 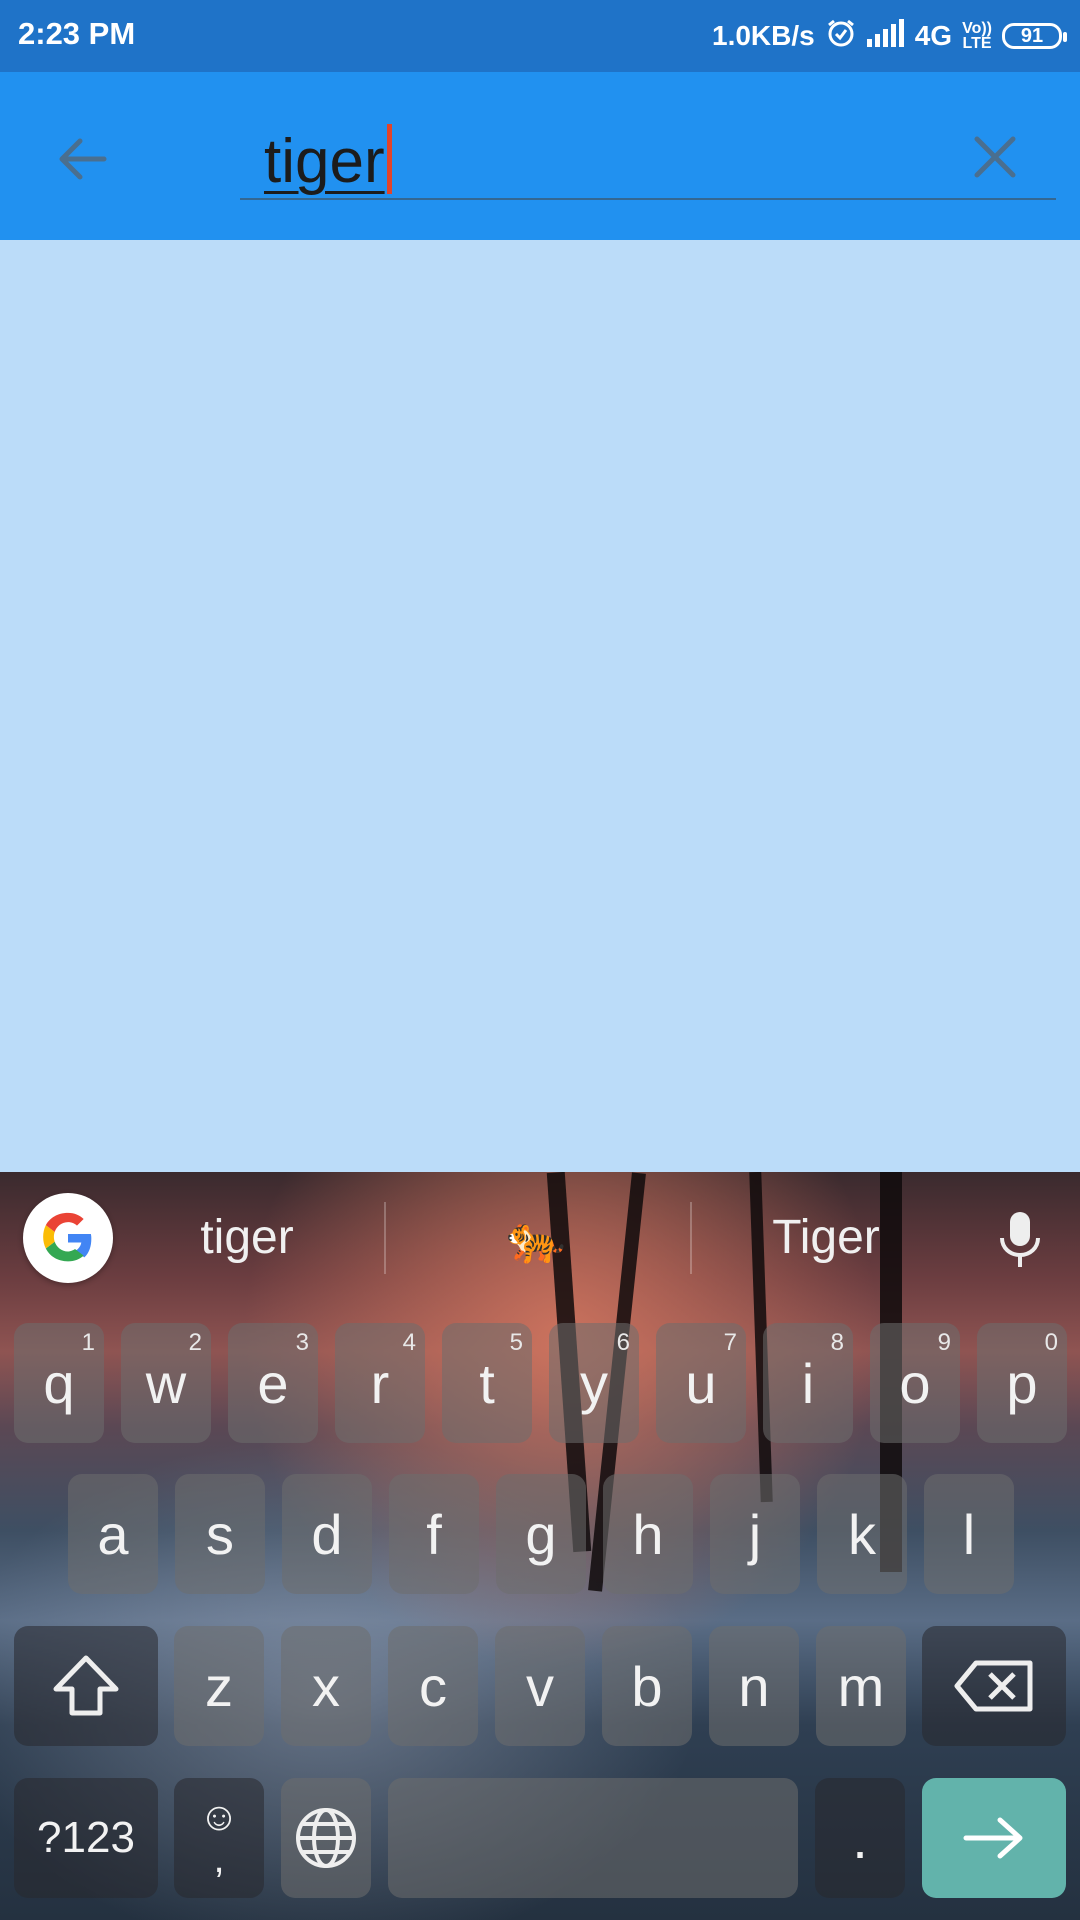 I want to click on shift-key, so click(x=86, y=1686).